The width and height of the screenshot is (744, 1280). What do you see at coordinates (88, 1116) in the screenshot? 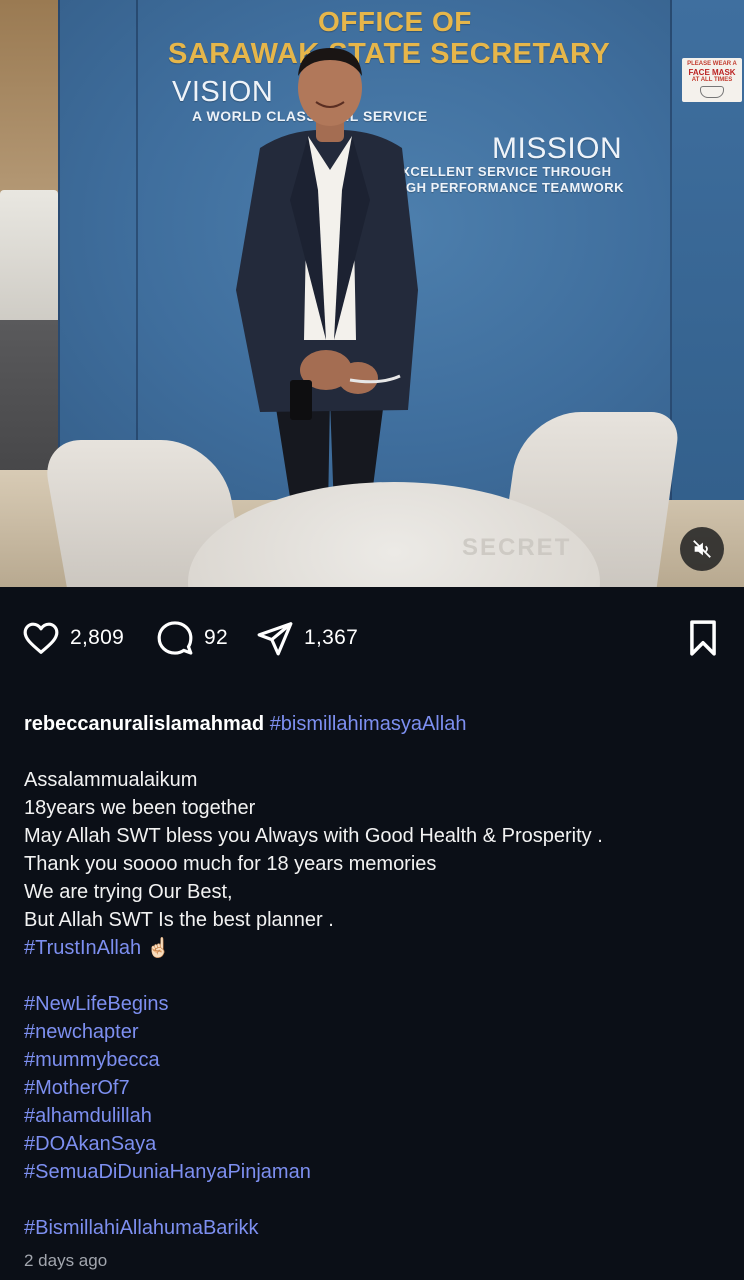
I see `hashtag: #alhamdulillah` at bounding box center [88, 1116].